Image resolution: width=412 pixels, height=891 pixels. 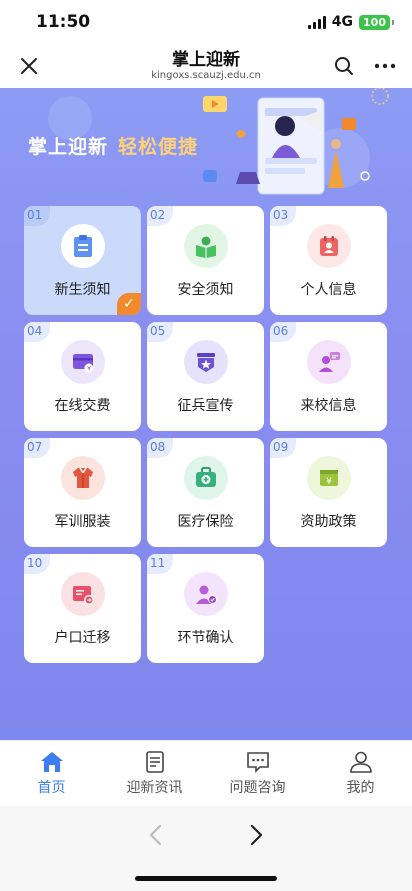 I want to click on tile-household-transfer: 10 户口迁移, so click(x=82, y=608).